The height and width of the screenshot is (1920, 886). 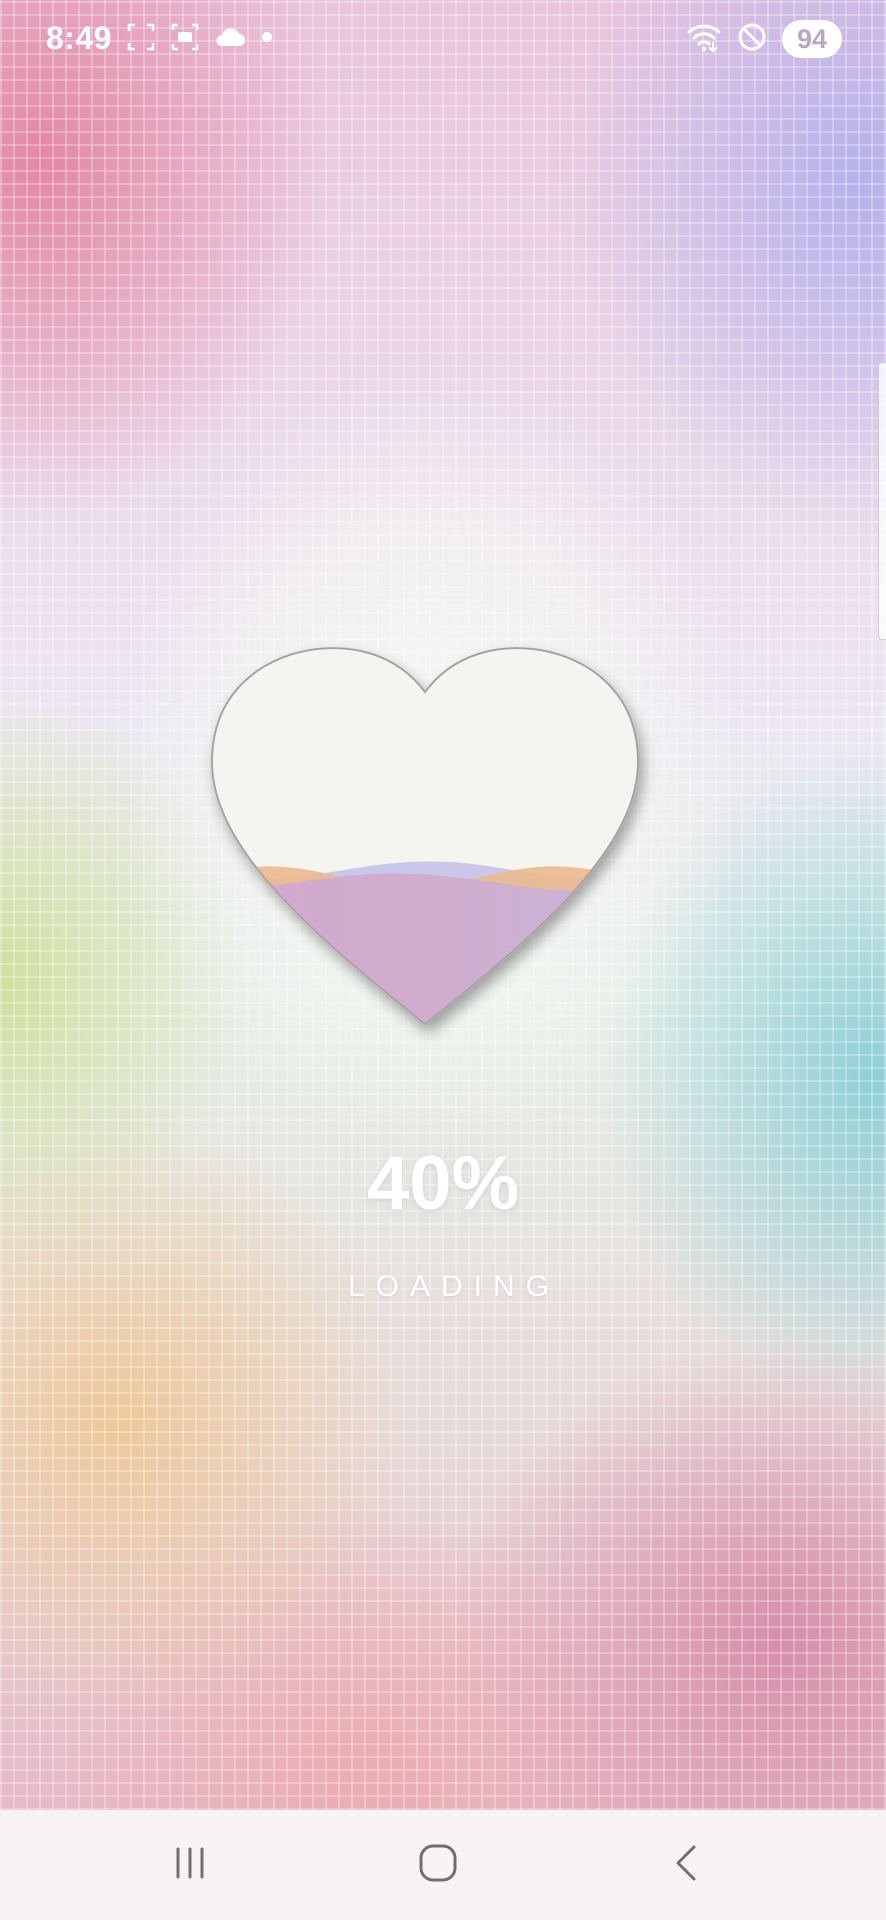 What do you see at coordinates (230, 39) in the screenshot?
I see `cloud-icon` at bounding box center [230, 39].